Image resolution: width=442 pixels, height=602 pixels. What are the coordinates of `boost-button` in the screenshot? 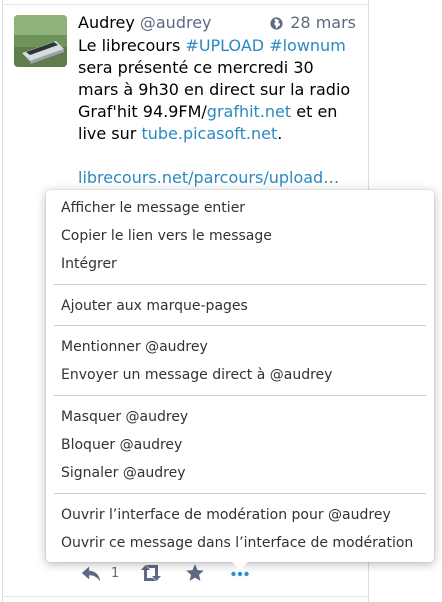 It's located at (151, 575).